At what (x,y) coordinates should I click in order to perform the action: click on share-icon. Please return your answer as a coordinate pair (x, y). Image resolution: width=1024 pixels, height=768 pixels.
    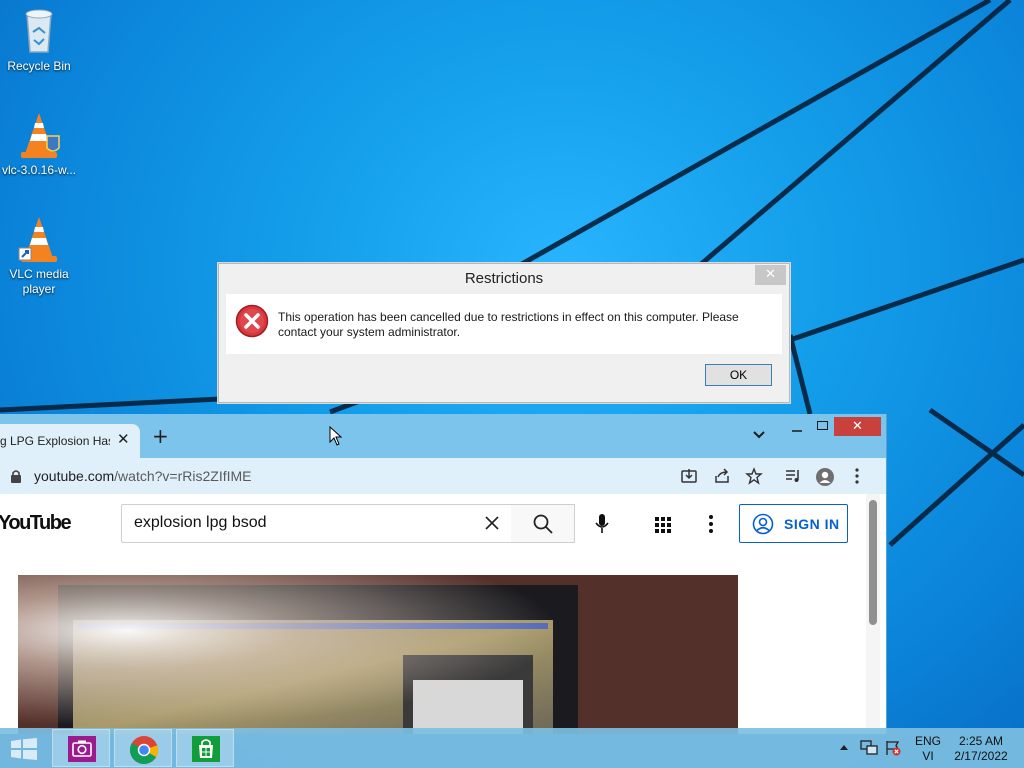
    Looking at the image, I should click on (722, 476).